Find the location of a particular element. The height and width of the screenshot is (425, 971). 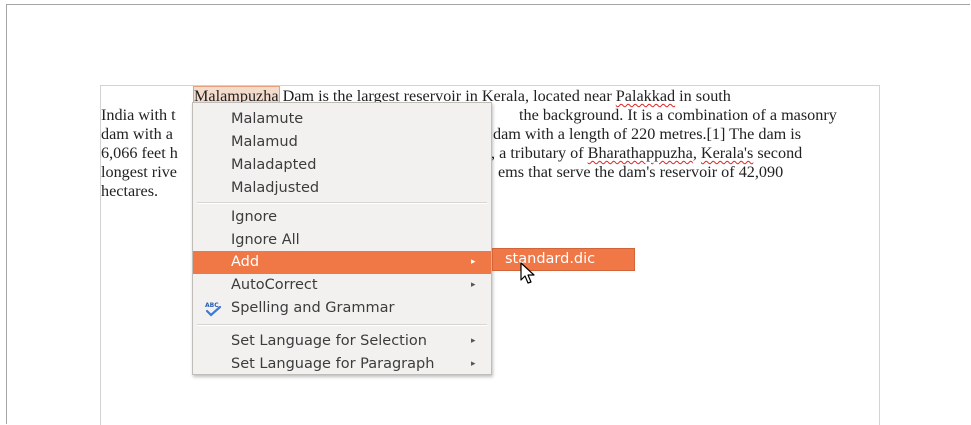

set-language-selection-item: Set Language for Selection ▸ is located at coordinates (342, 341).